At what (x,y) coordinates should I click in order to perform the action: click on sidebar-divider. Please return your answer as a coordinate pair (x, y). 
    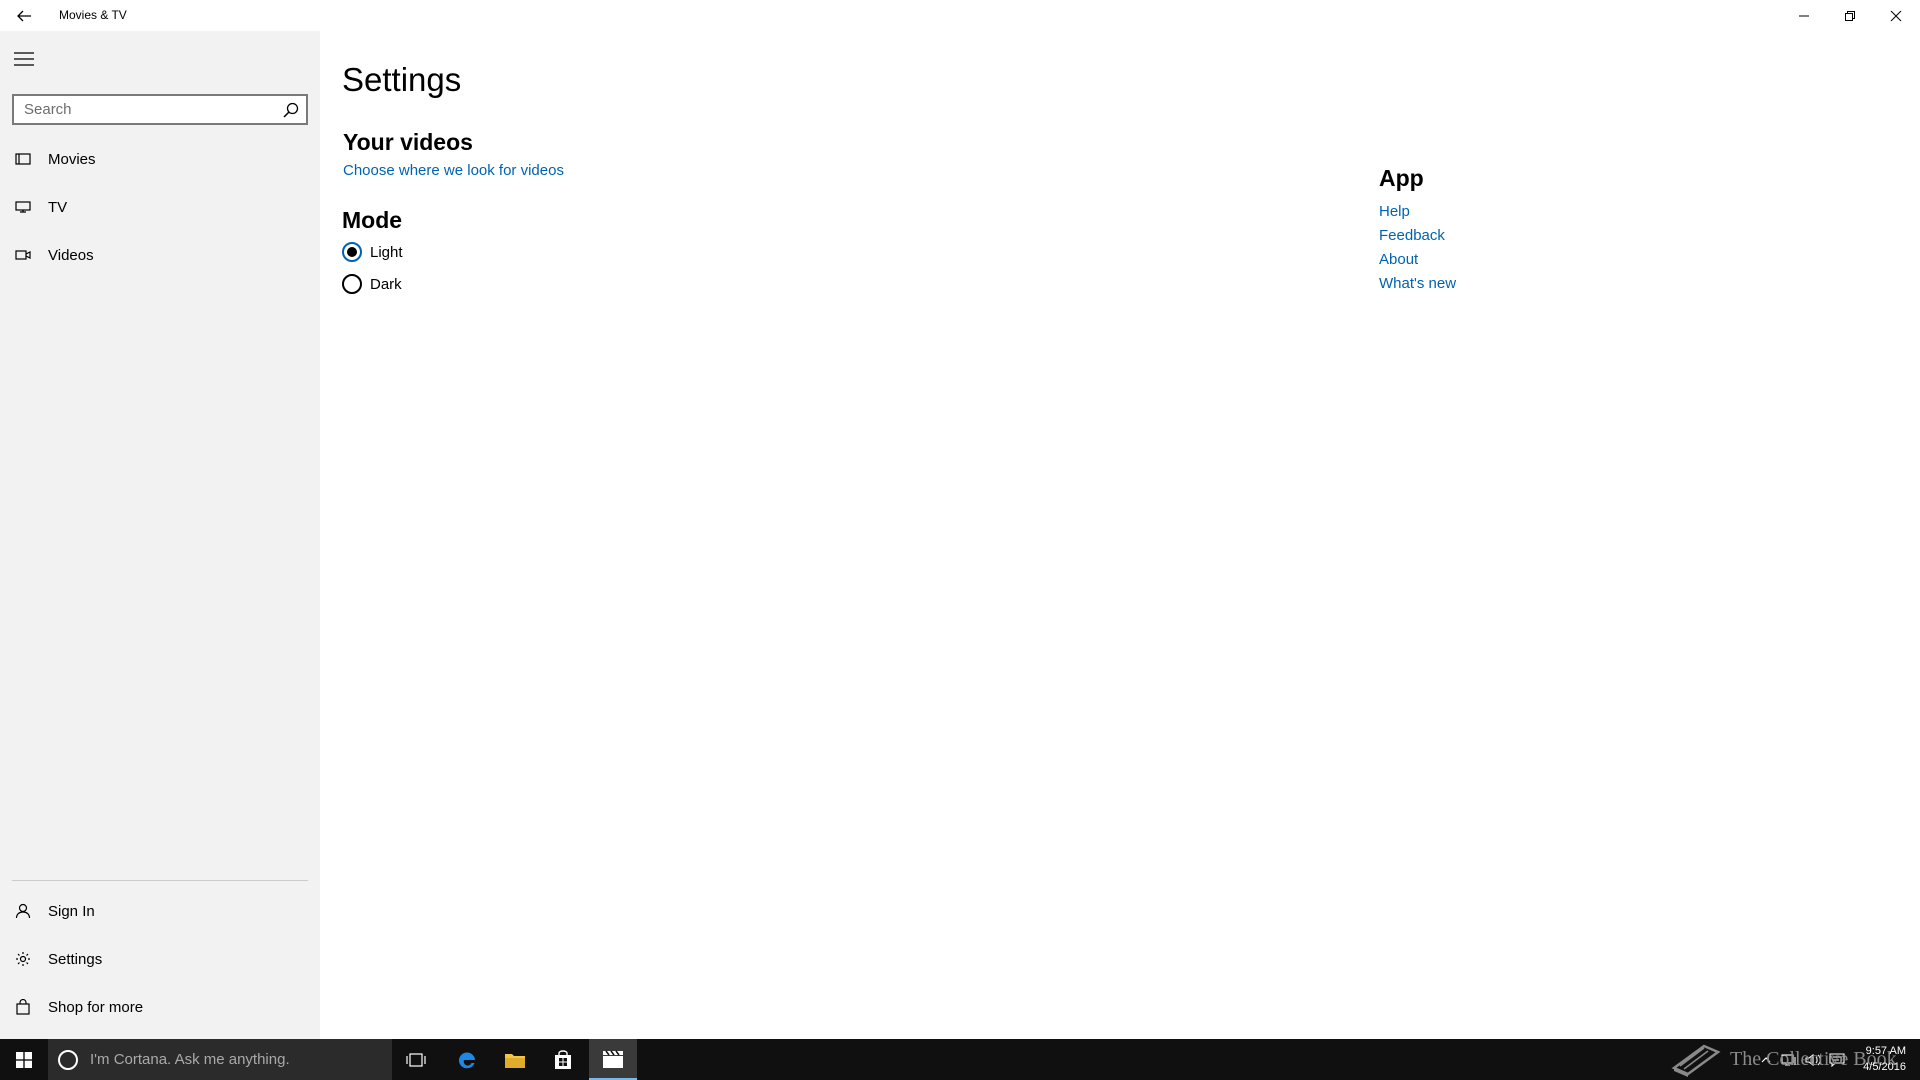
    Looking at the image, I should click on (160, 880).